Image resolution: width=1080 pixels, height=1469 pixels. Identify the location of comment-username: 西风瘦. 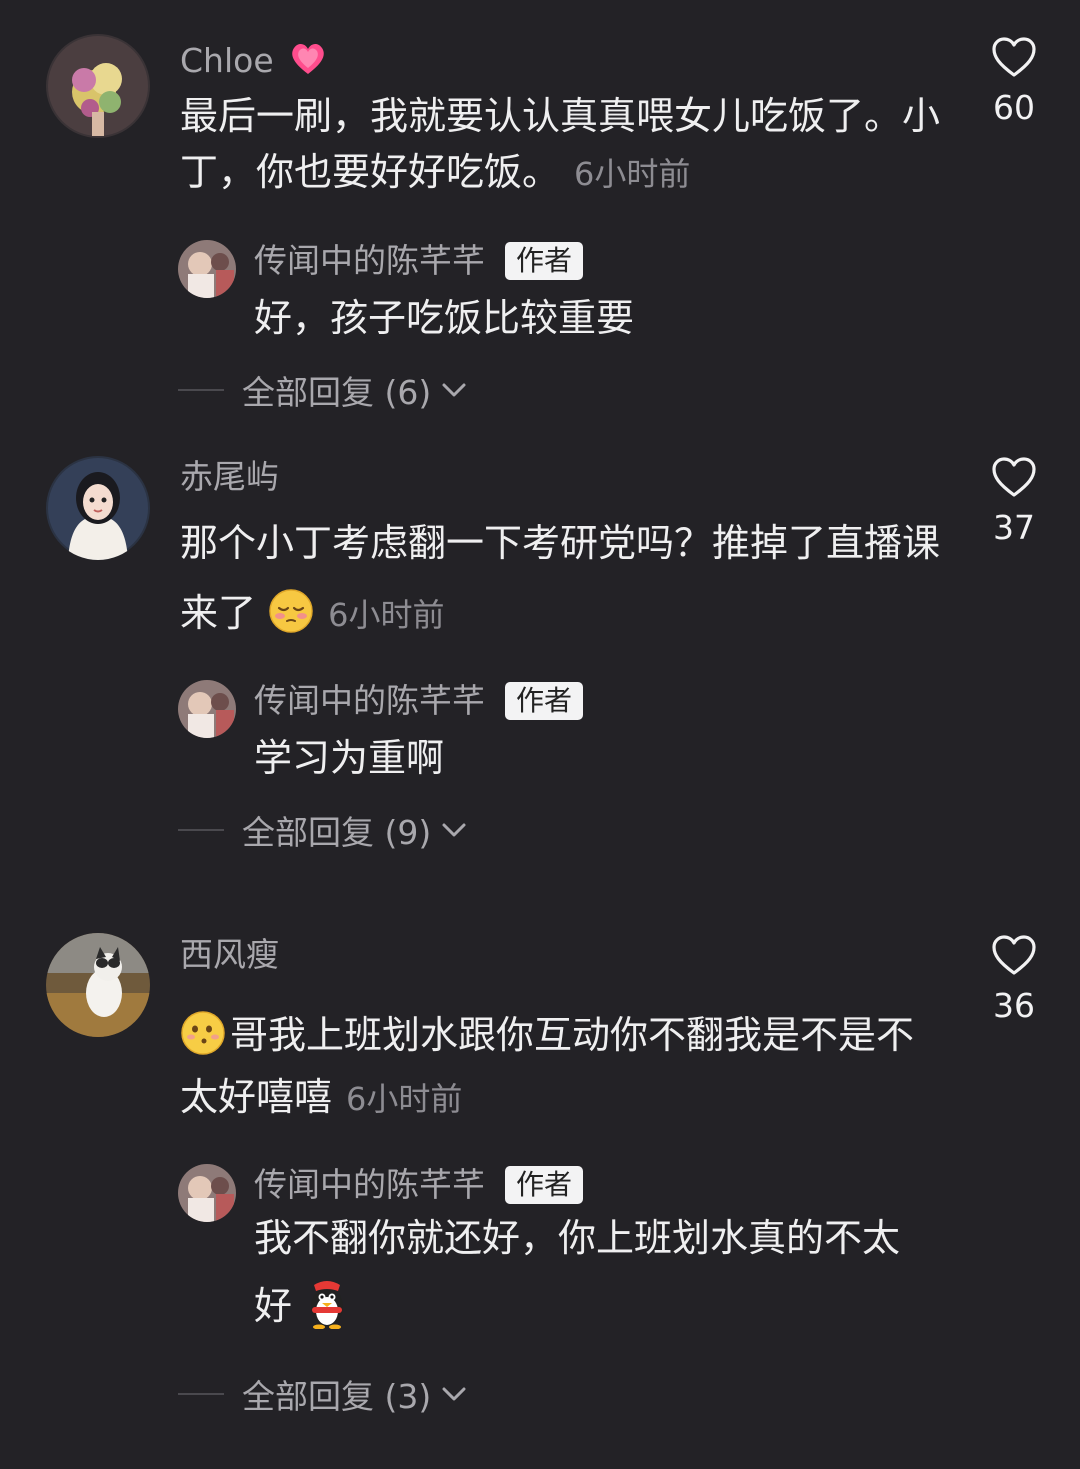
(229, 955).